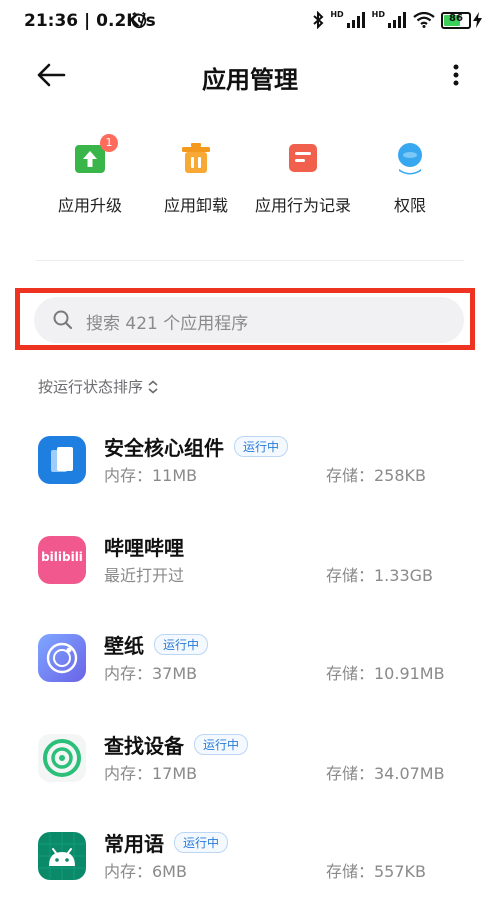  Describe the element at coordinates (318, 20) in the screenshot. I see `bluetooth-icon` at that location.